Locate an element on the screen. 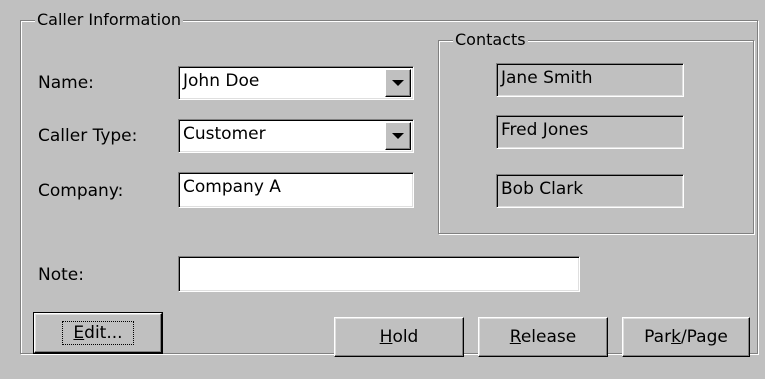 The height and width of the screenshot is (379, 765). caller-type-label: Caller Type: is located at coordinates (88, 136).